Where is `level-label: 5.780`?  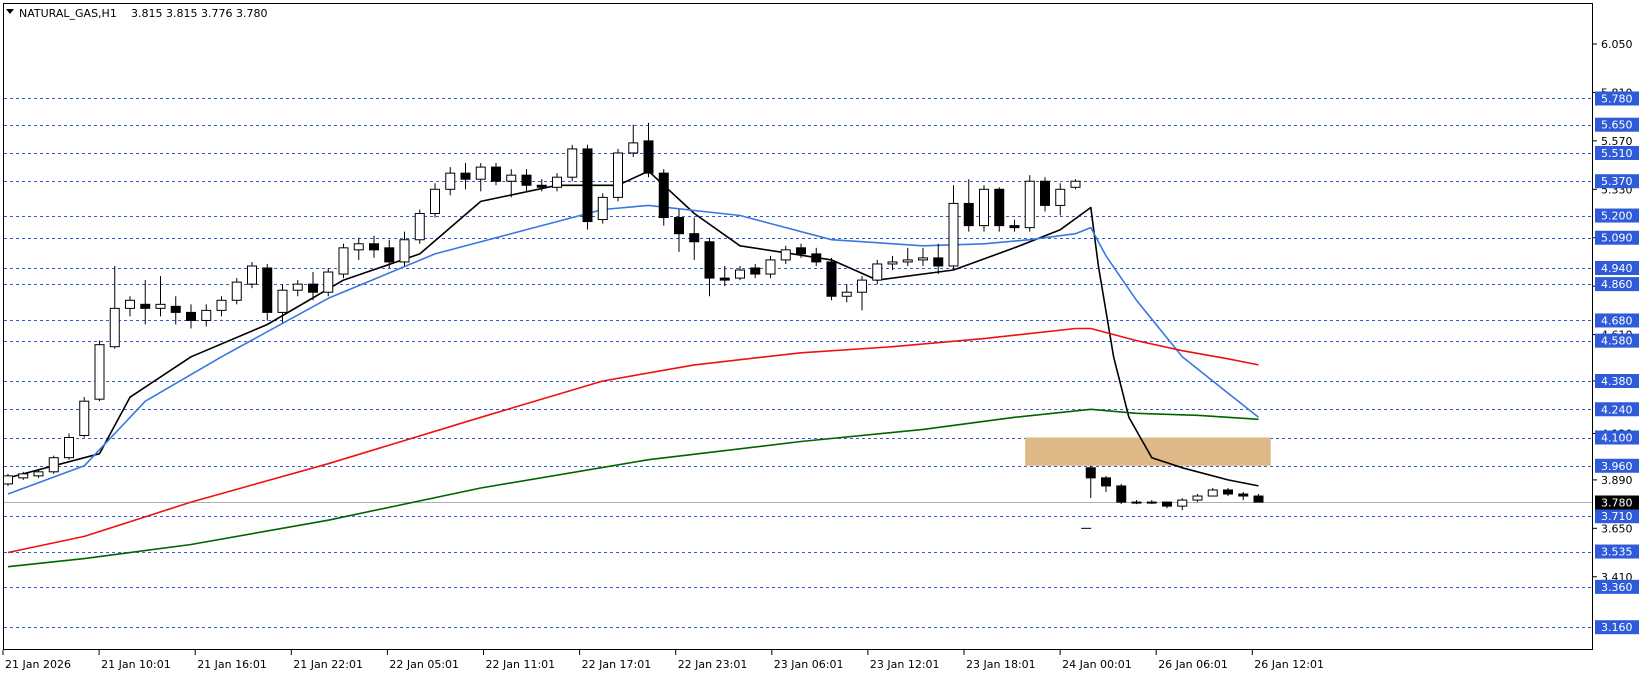
level-label: 5.780 is located at coordinates (1617, 98).